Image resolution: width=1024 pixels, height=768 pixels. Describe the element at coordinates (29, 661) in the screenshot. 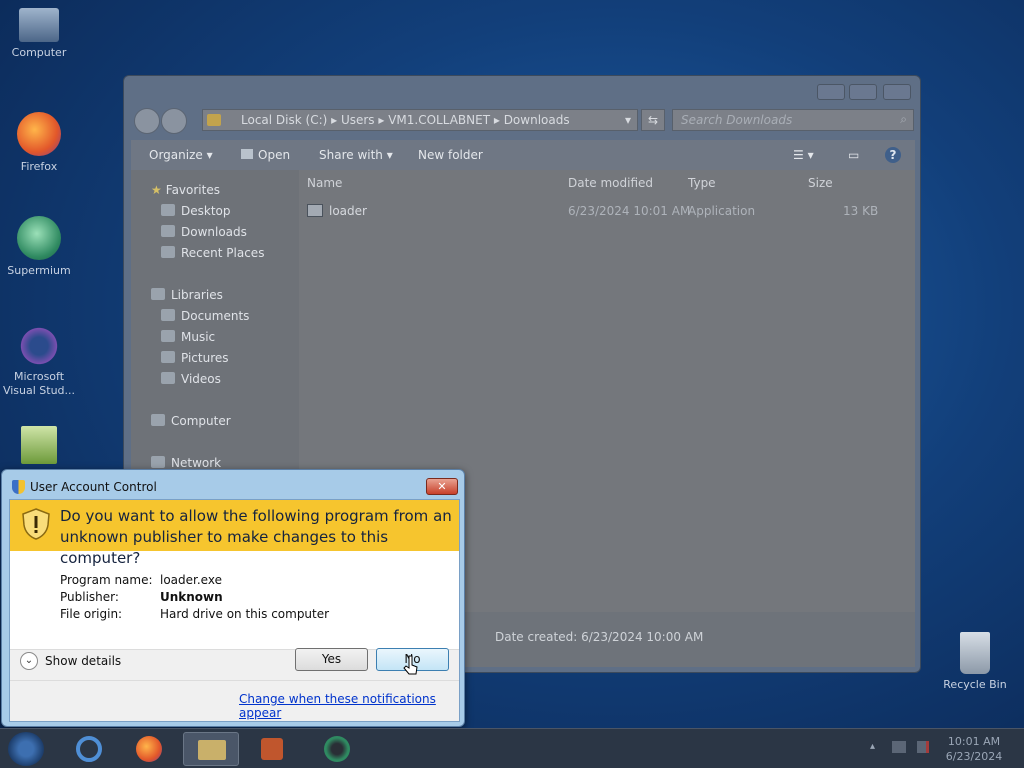

I see `chevron-down-icon: ⌄` at that location.